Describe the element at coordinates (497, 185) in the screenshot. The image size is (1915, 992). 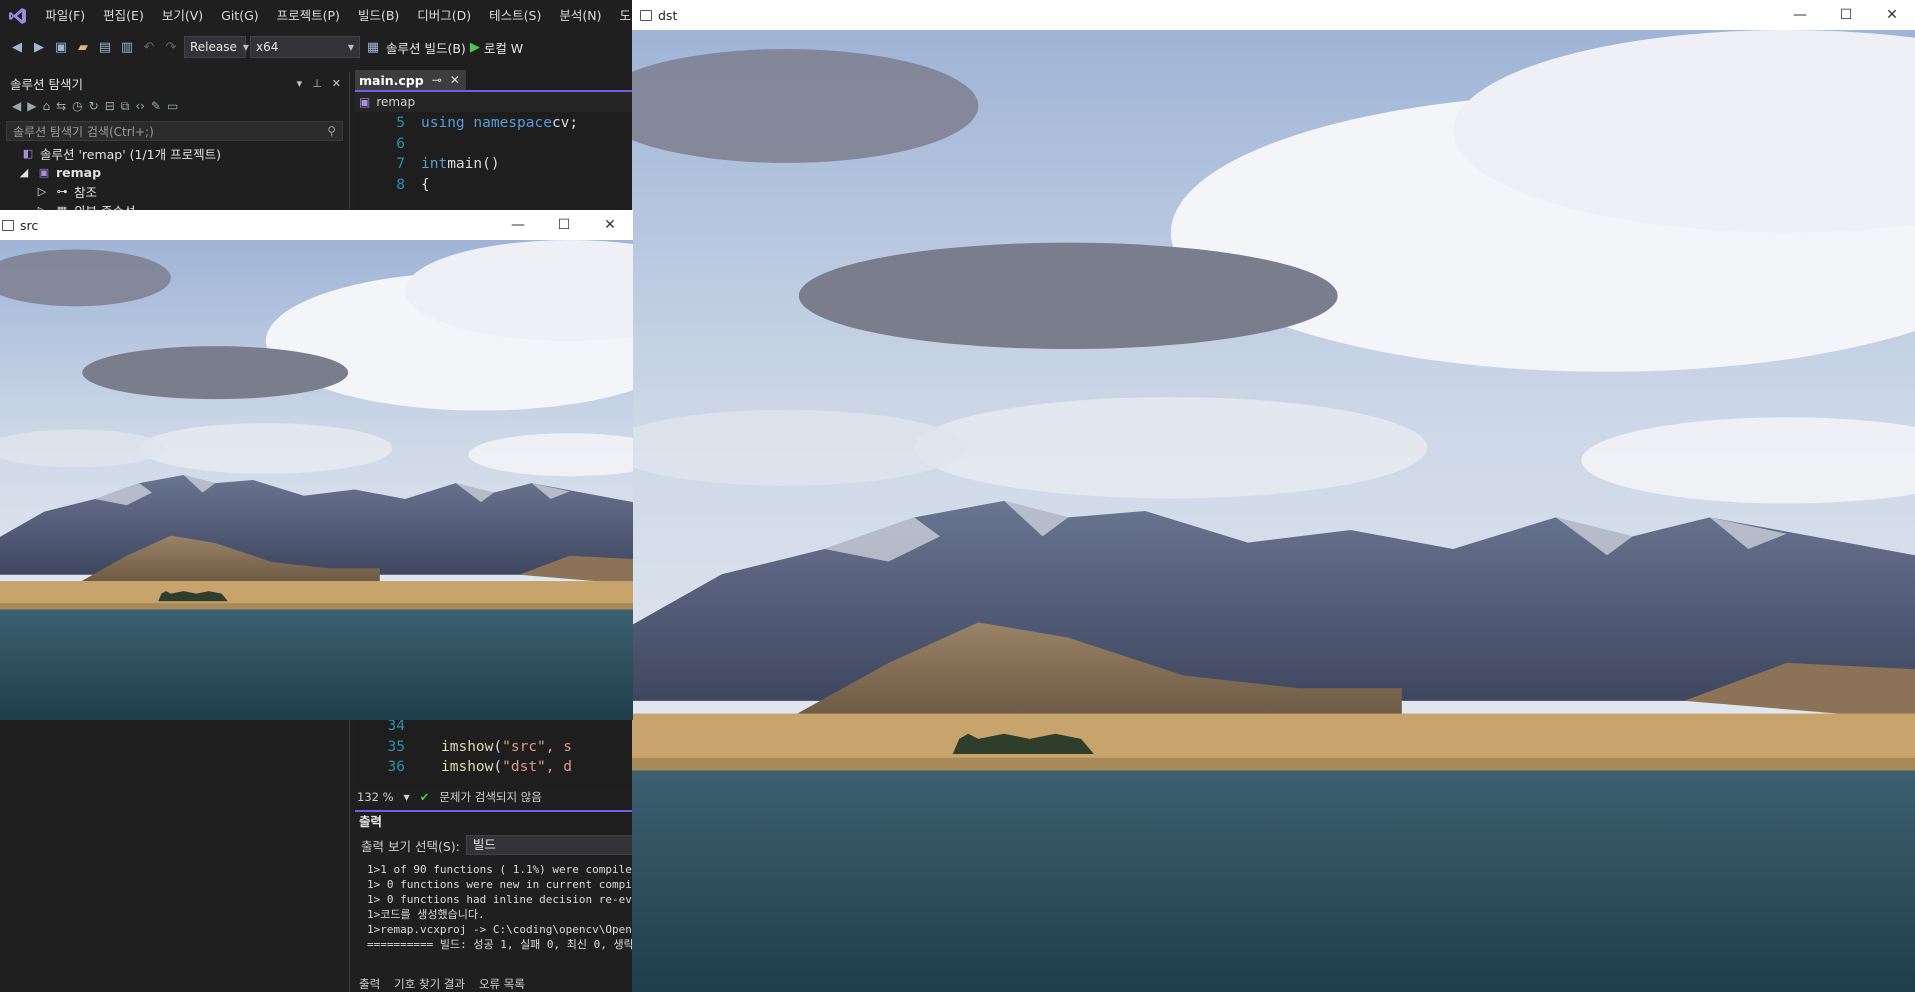
I see `code-line: 8 {` at that location.